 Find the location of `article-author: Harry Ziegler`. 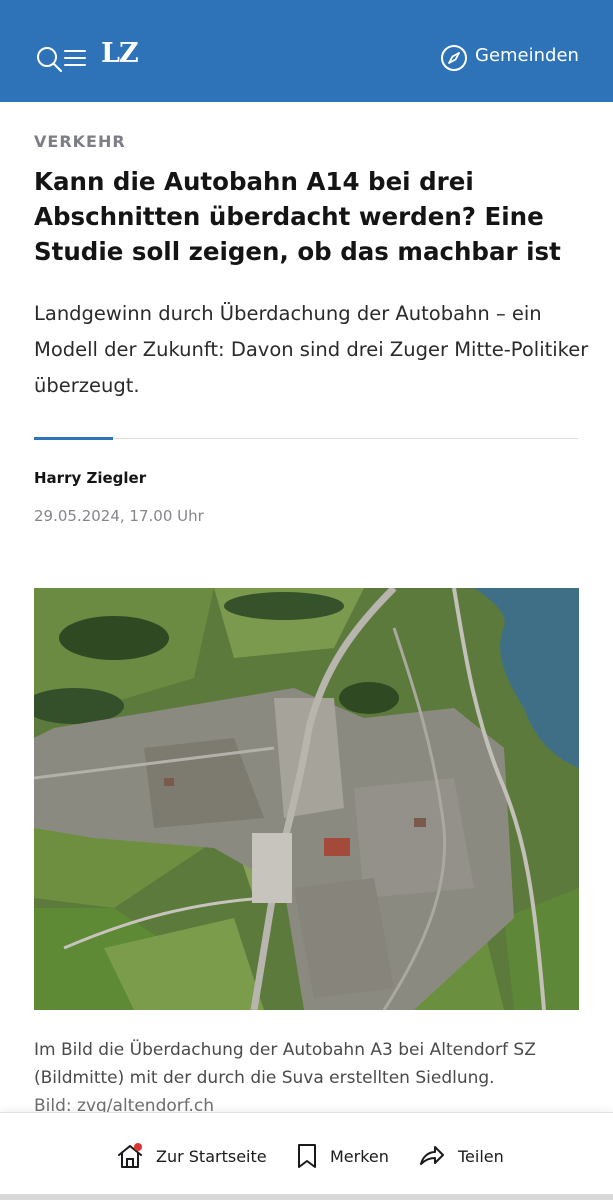

article-author: Harry Ziegler is located at coordinates (90, 478).